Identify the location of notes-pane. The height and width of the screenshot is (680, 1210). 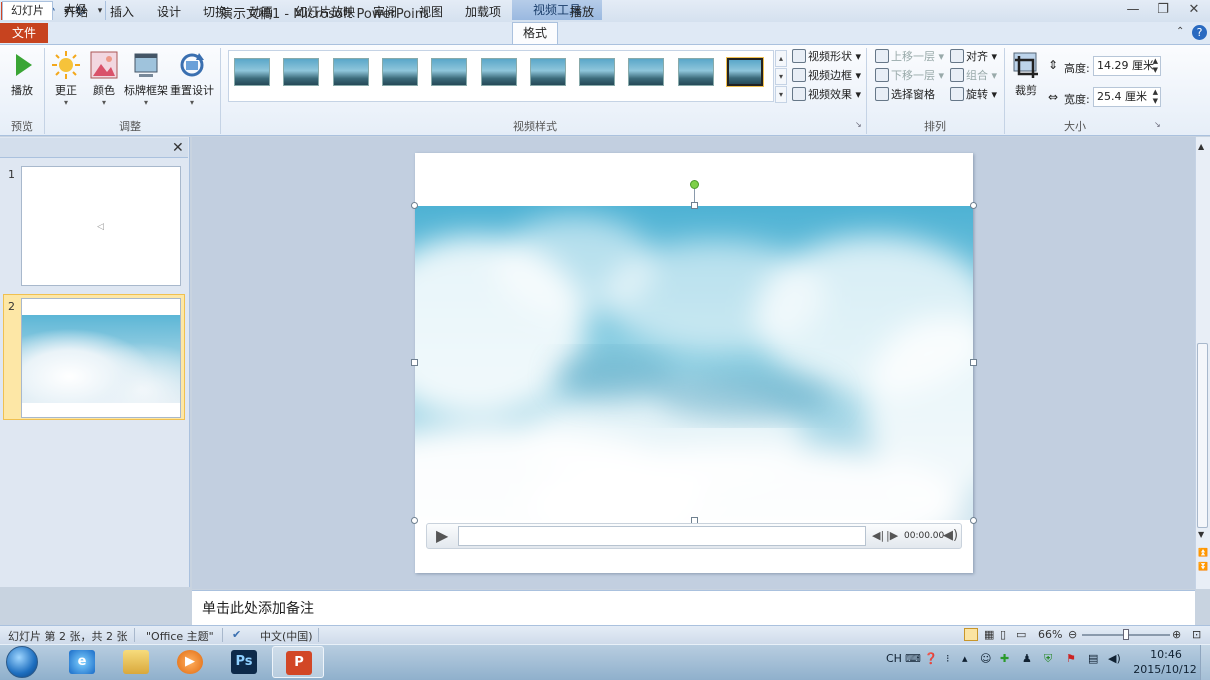
(693, 607).